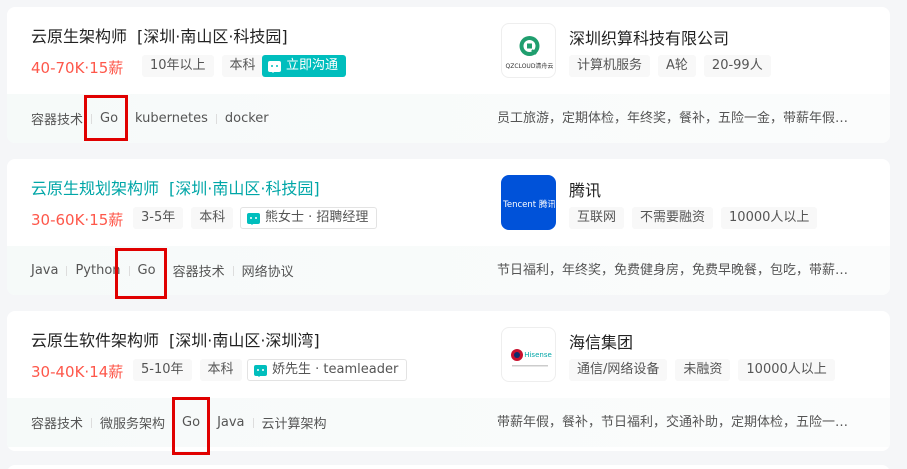  I want to click on recruiter-contact: 熊女士 · 招聘经理, so click(309, 218).